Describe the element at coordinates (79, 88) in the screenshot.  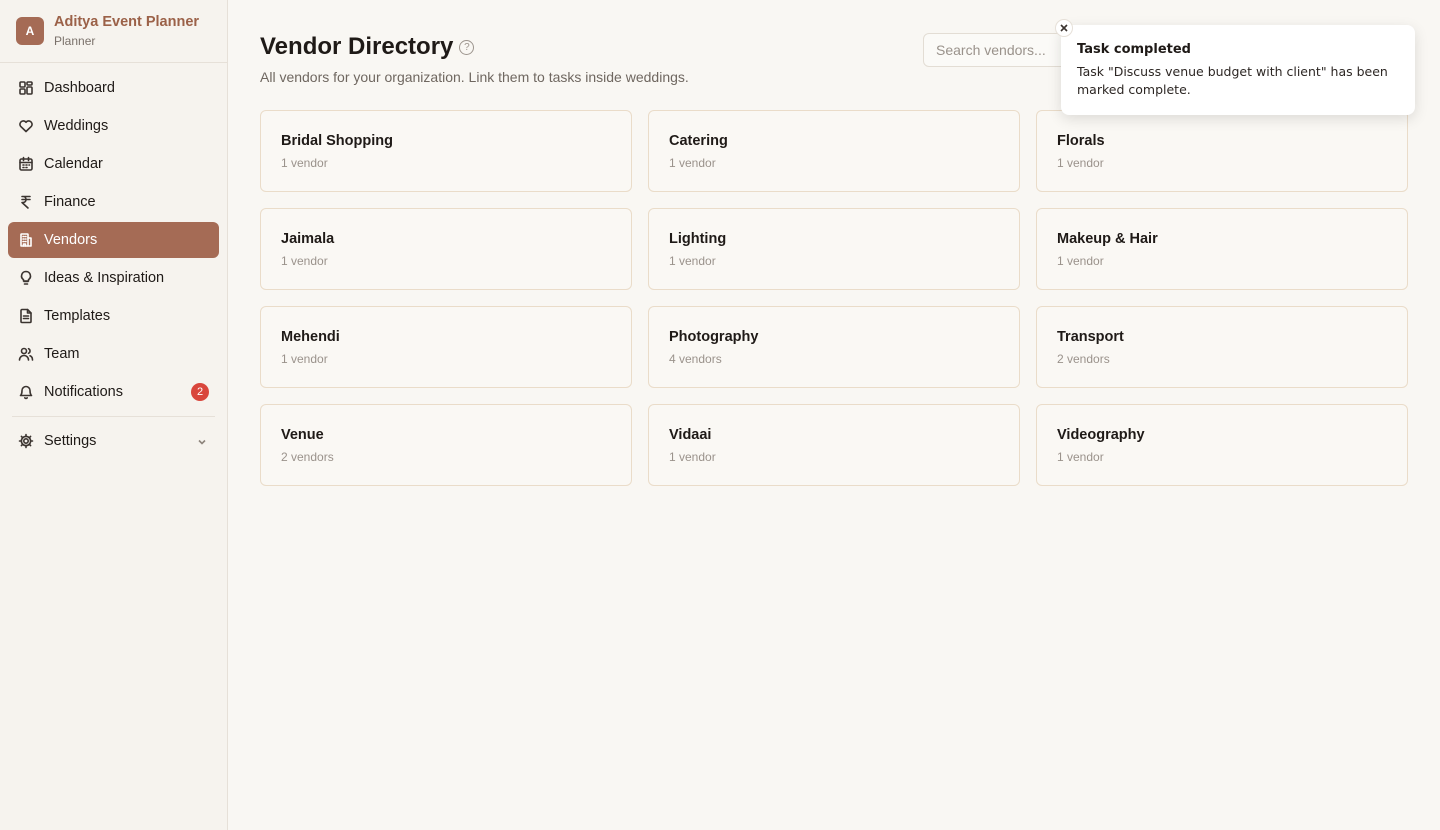
I see `sidebar-item-label: Dashboard` at that location.